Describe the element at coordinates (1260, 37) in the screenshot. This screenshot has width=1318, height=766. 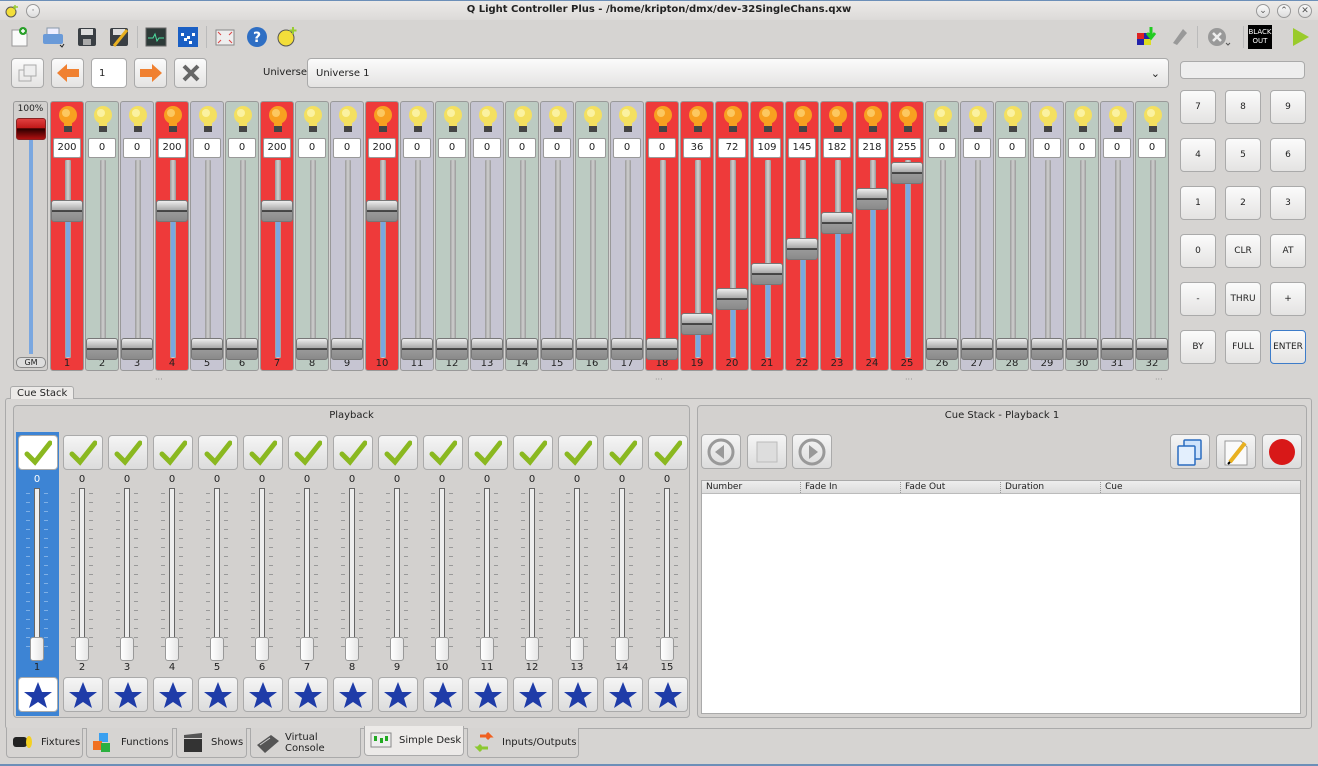
I see `blackout-button: BLACK OUT` at that location.